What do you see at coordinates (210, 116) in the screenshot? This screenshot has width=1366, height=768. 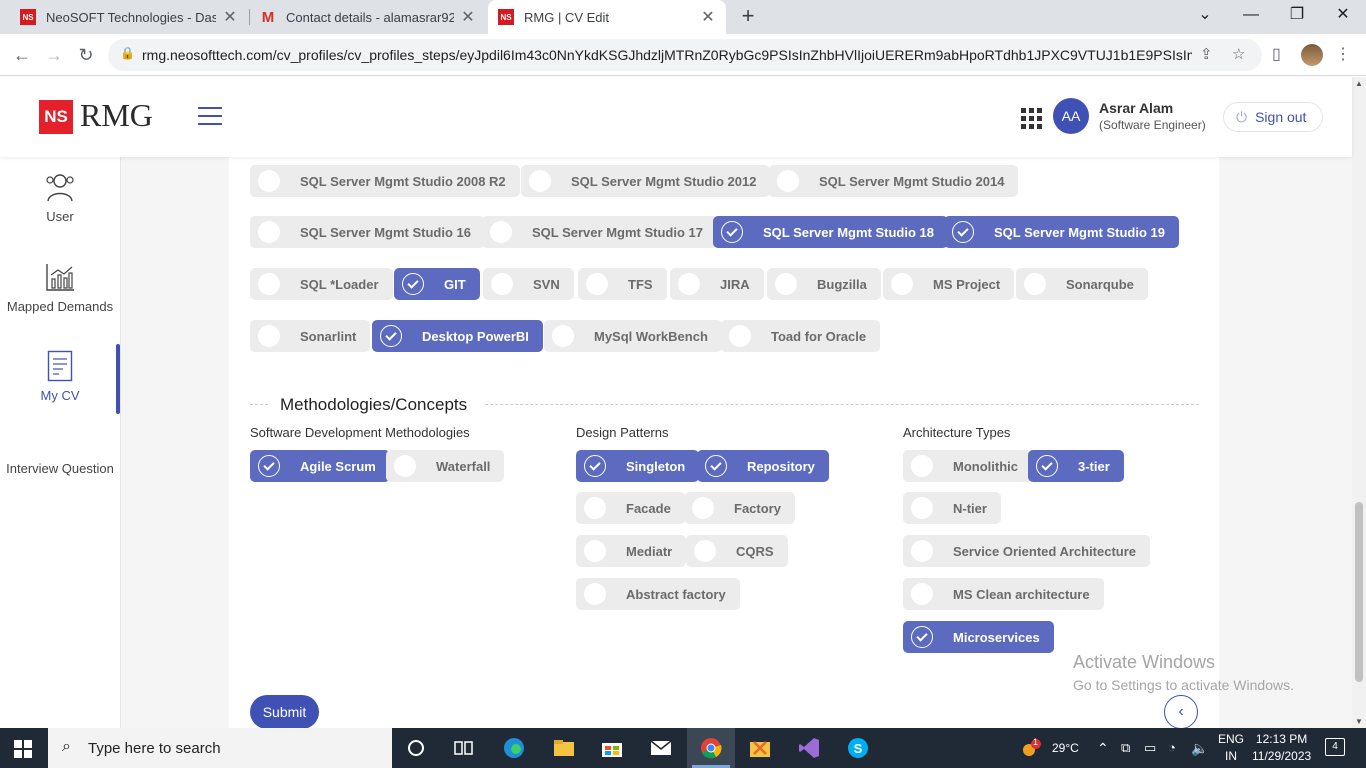 I see `hamburger-menu-icon` at bounding box center [210, 116].